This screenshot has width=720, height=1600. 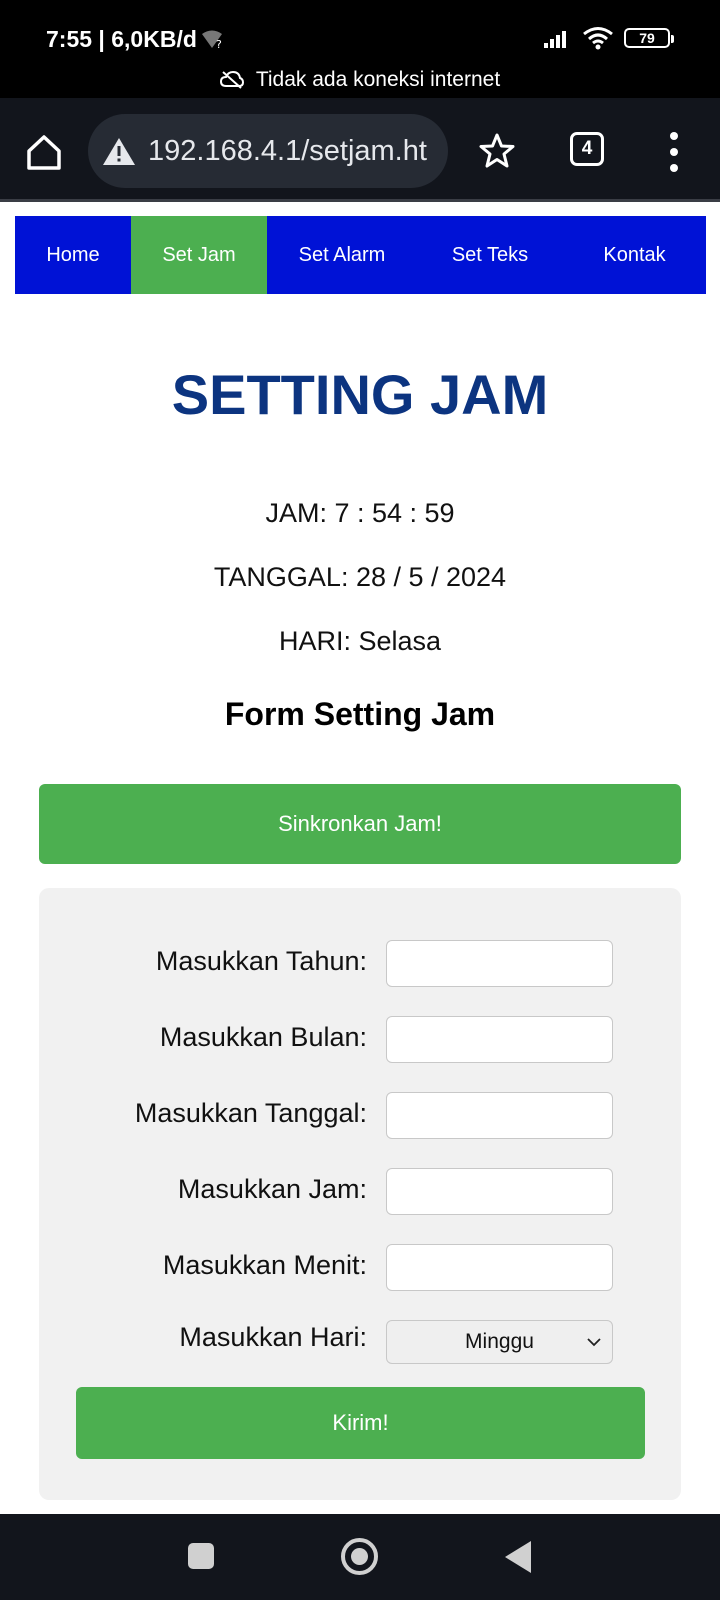 I want to click on nav-set-jam: Set Jam, so click(x=199, y=255).